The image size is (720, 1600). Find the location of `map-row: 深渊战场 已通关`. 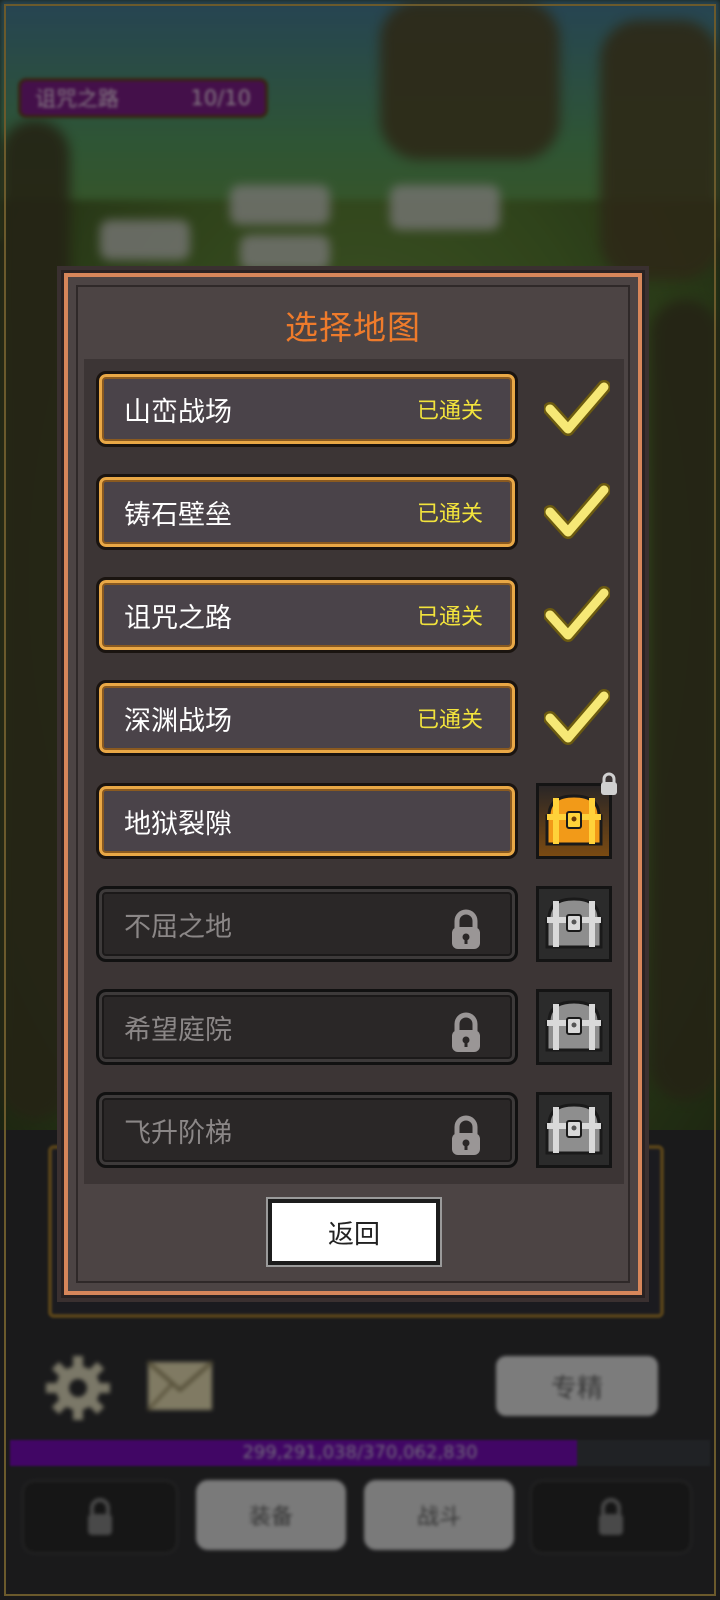

map-row: 深渊战场 已通关 is located at coordinates (307, 718).